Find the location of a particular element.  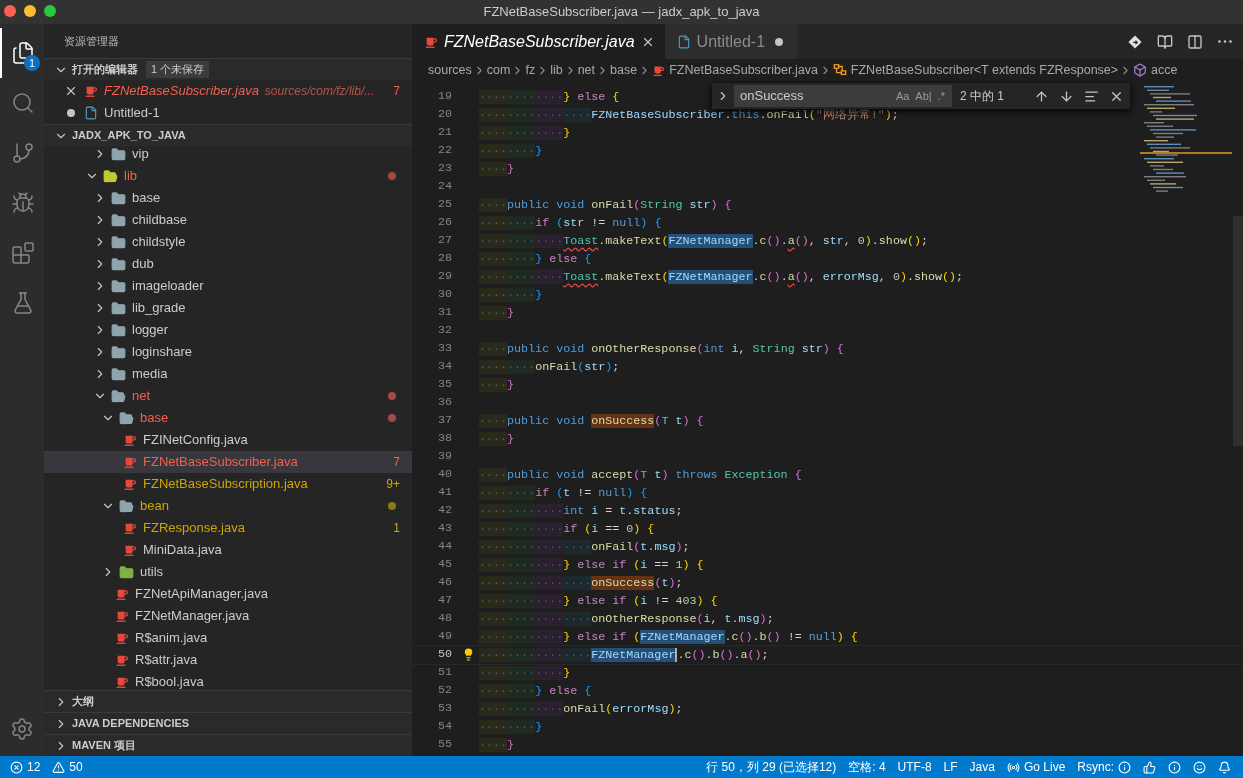

file-row: R$bool.java is located at coordinates (228, 680).